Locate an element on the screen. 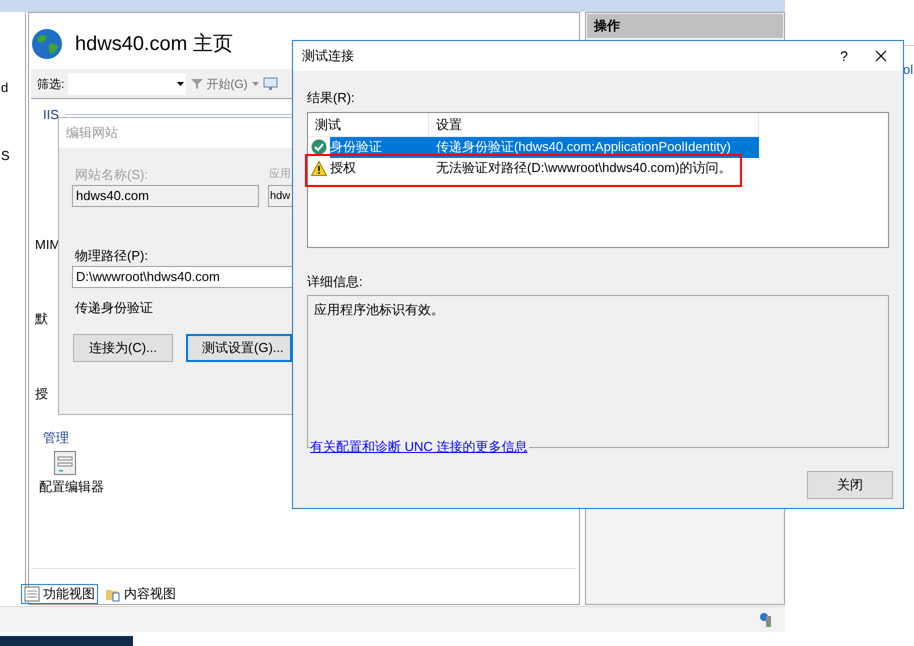 This screenshot has width=914, height=646. view-tab: 功能视图 is located at coordinates (59, 594).